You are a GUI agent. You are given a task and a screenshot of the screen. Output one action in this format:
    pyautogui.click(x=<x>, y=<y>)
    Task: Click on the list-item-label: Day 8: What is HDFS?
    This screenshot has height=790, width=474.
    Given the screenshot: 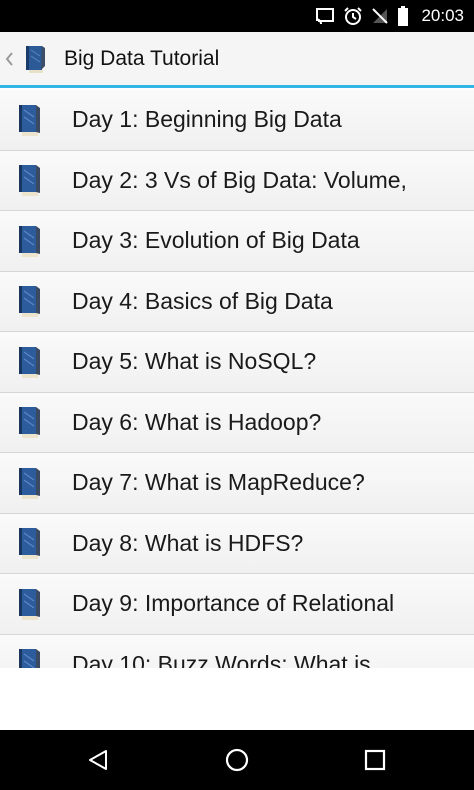 What is the action you would take?
    pyautogui.click(x=188, y=542)
    